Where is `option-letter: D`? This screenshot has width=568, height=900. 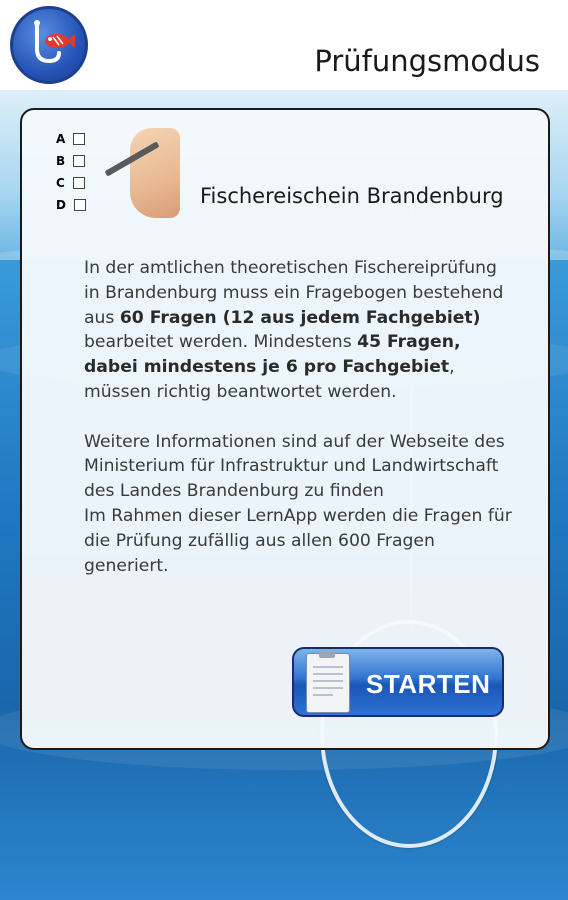
option-letter: D is located at coordinates (61, 205).